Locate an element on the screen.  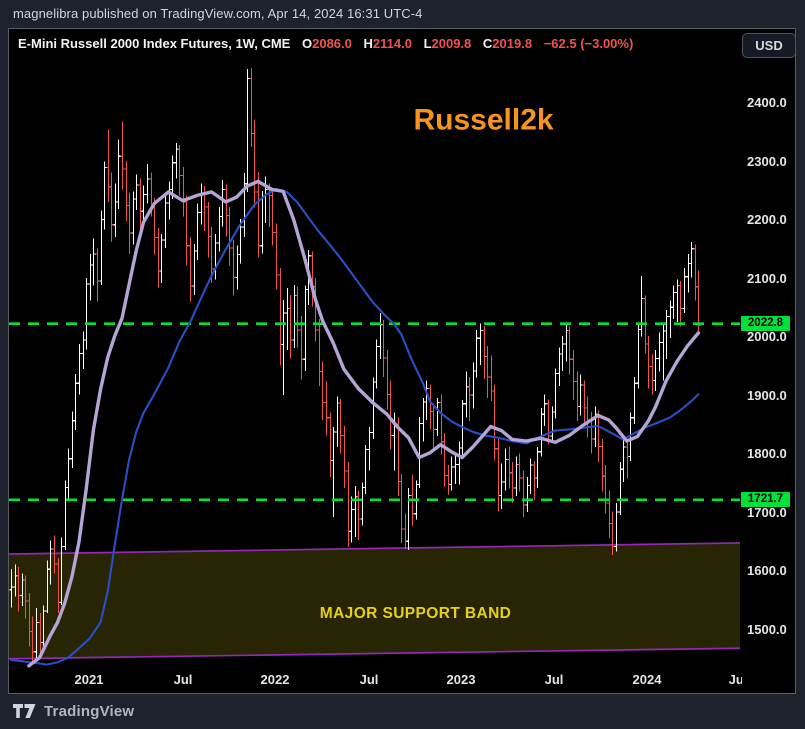
time-tick-label: 2021 is located at coordinates (89, 679).